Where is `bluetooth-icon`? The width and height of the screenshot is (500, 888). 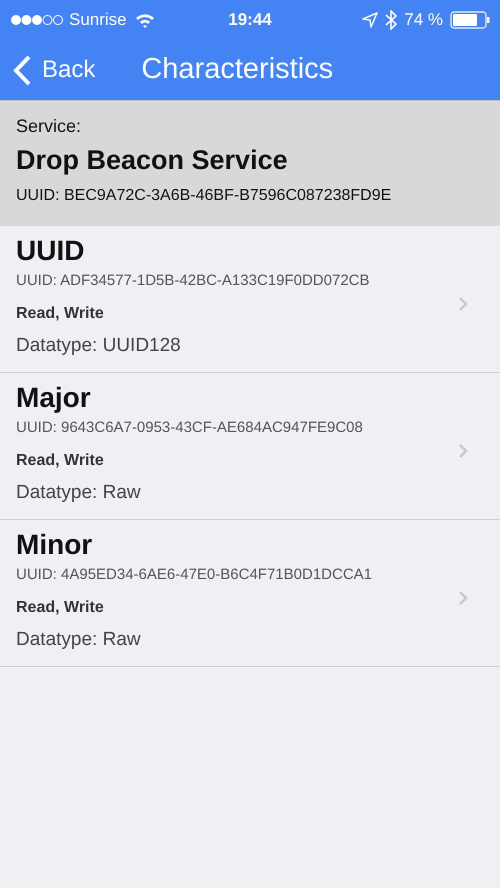 bluetooth-icon is located at coordinates (391, 20).